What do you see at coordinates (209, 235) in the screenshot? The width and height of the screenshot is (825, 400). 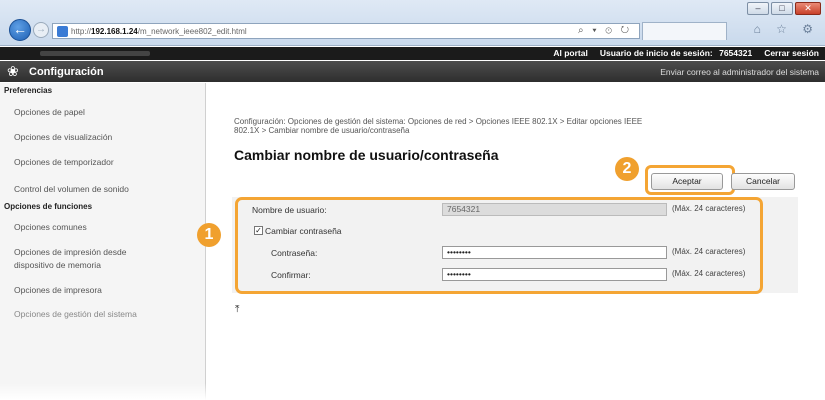 I see `callout-1-badge: 1` at bounding box center [209, 235].